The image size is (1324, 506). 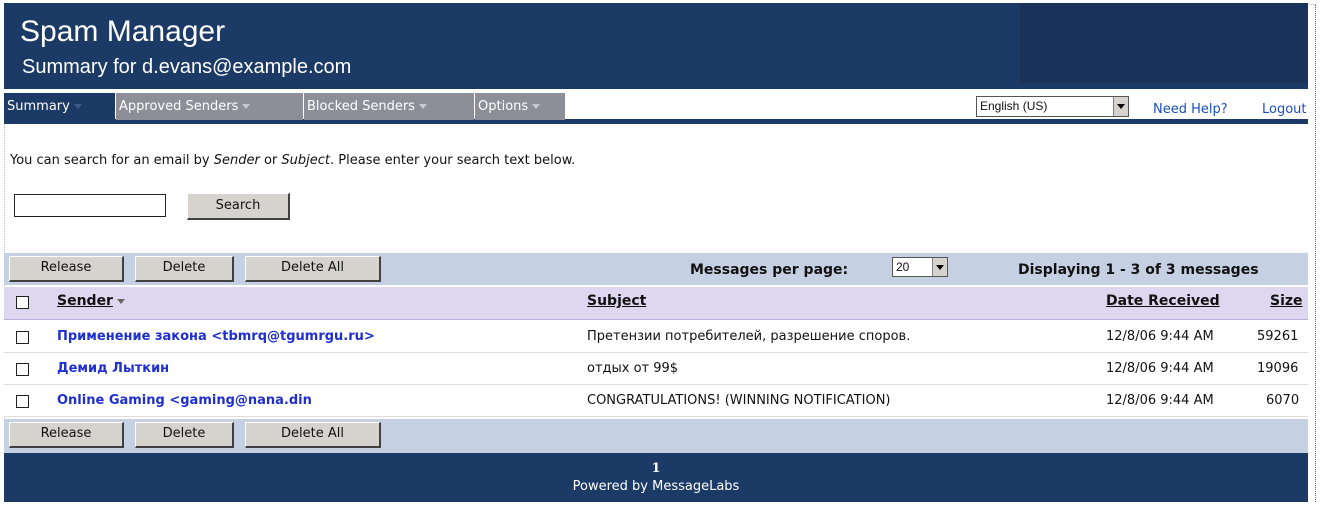 I want to click on select-all-checkbox, so click(x=22, y=302).